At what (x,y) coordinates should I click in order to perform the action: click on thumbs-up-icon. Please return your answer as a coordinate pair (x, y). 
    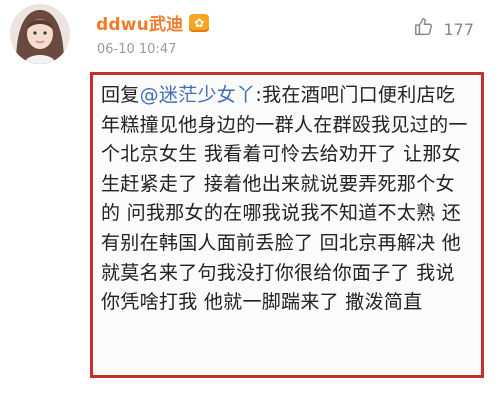
    Looking at the image, I should click on (424, 29).